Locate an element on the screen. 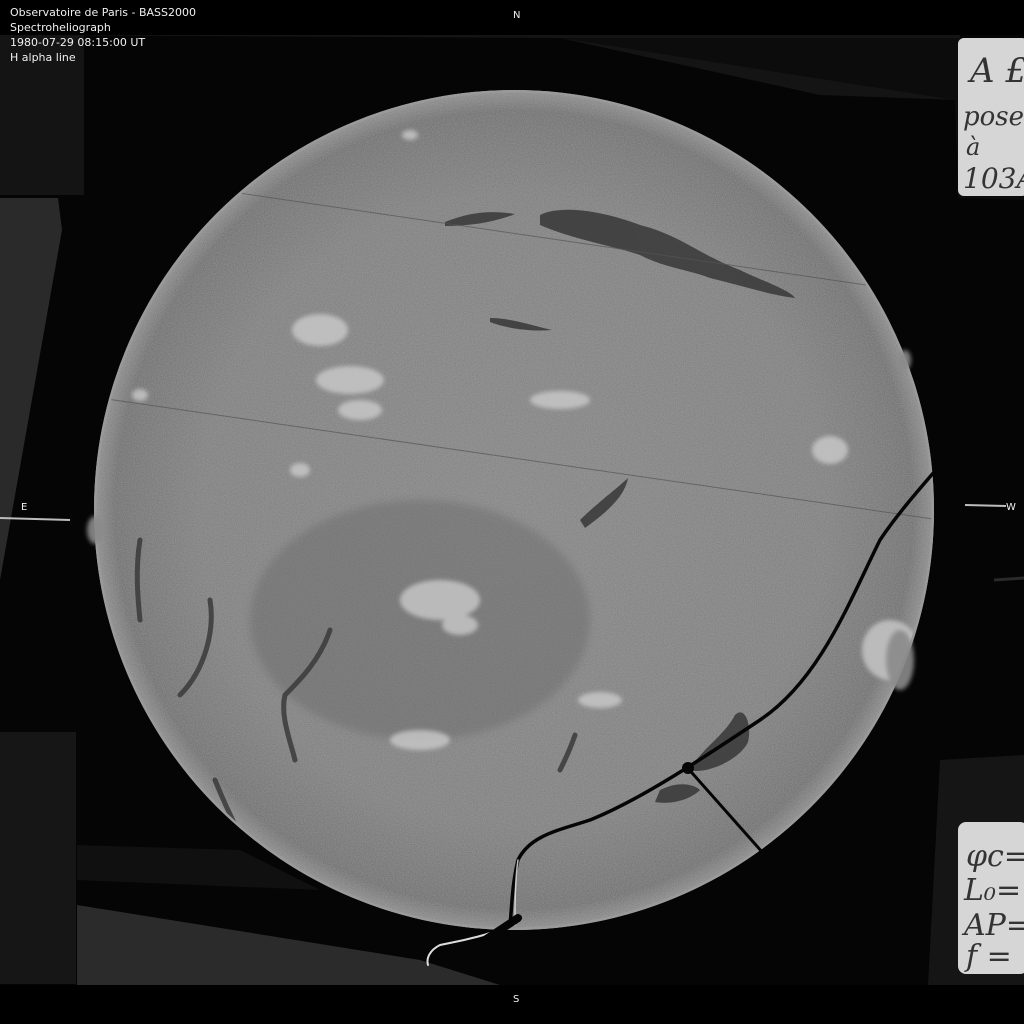 Image resolution: width=1024 pixels, height=1024 pixels. handwritten-note-top: A £ pose à 103A is located at coordinates (991, 117).